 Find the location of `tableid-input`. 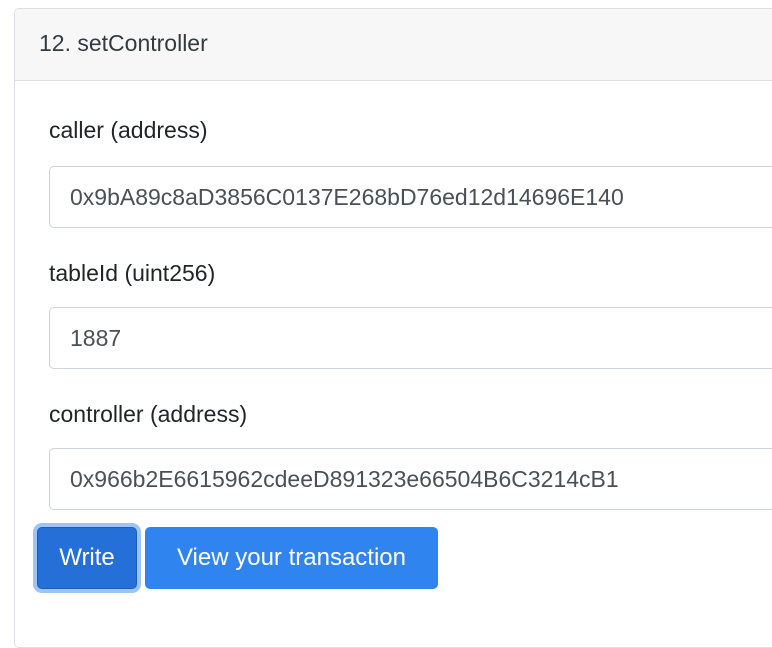

tableid-input is located at coordinates (410, 338).